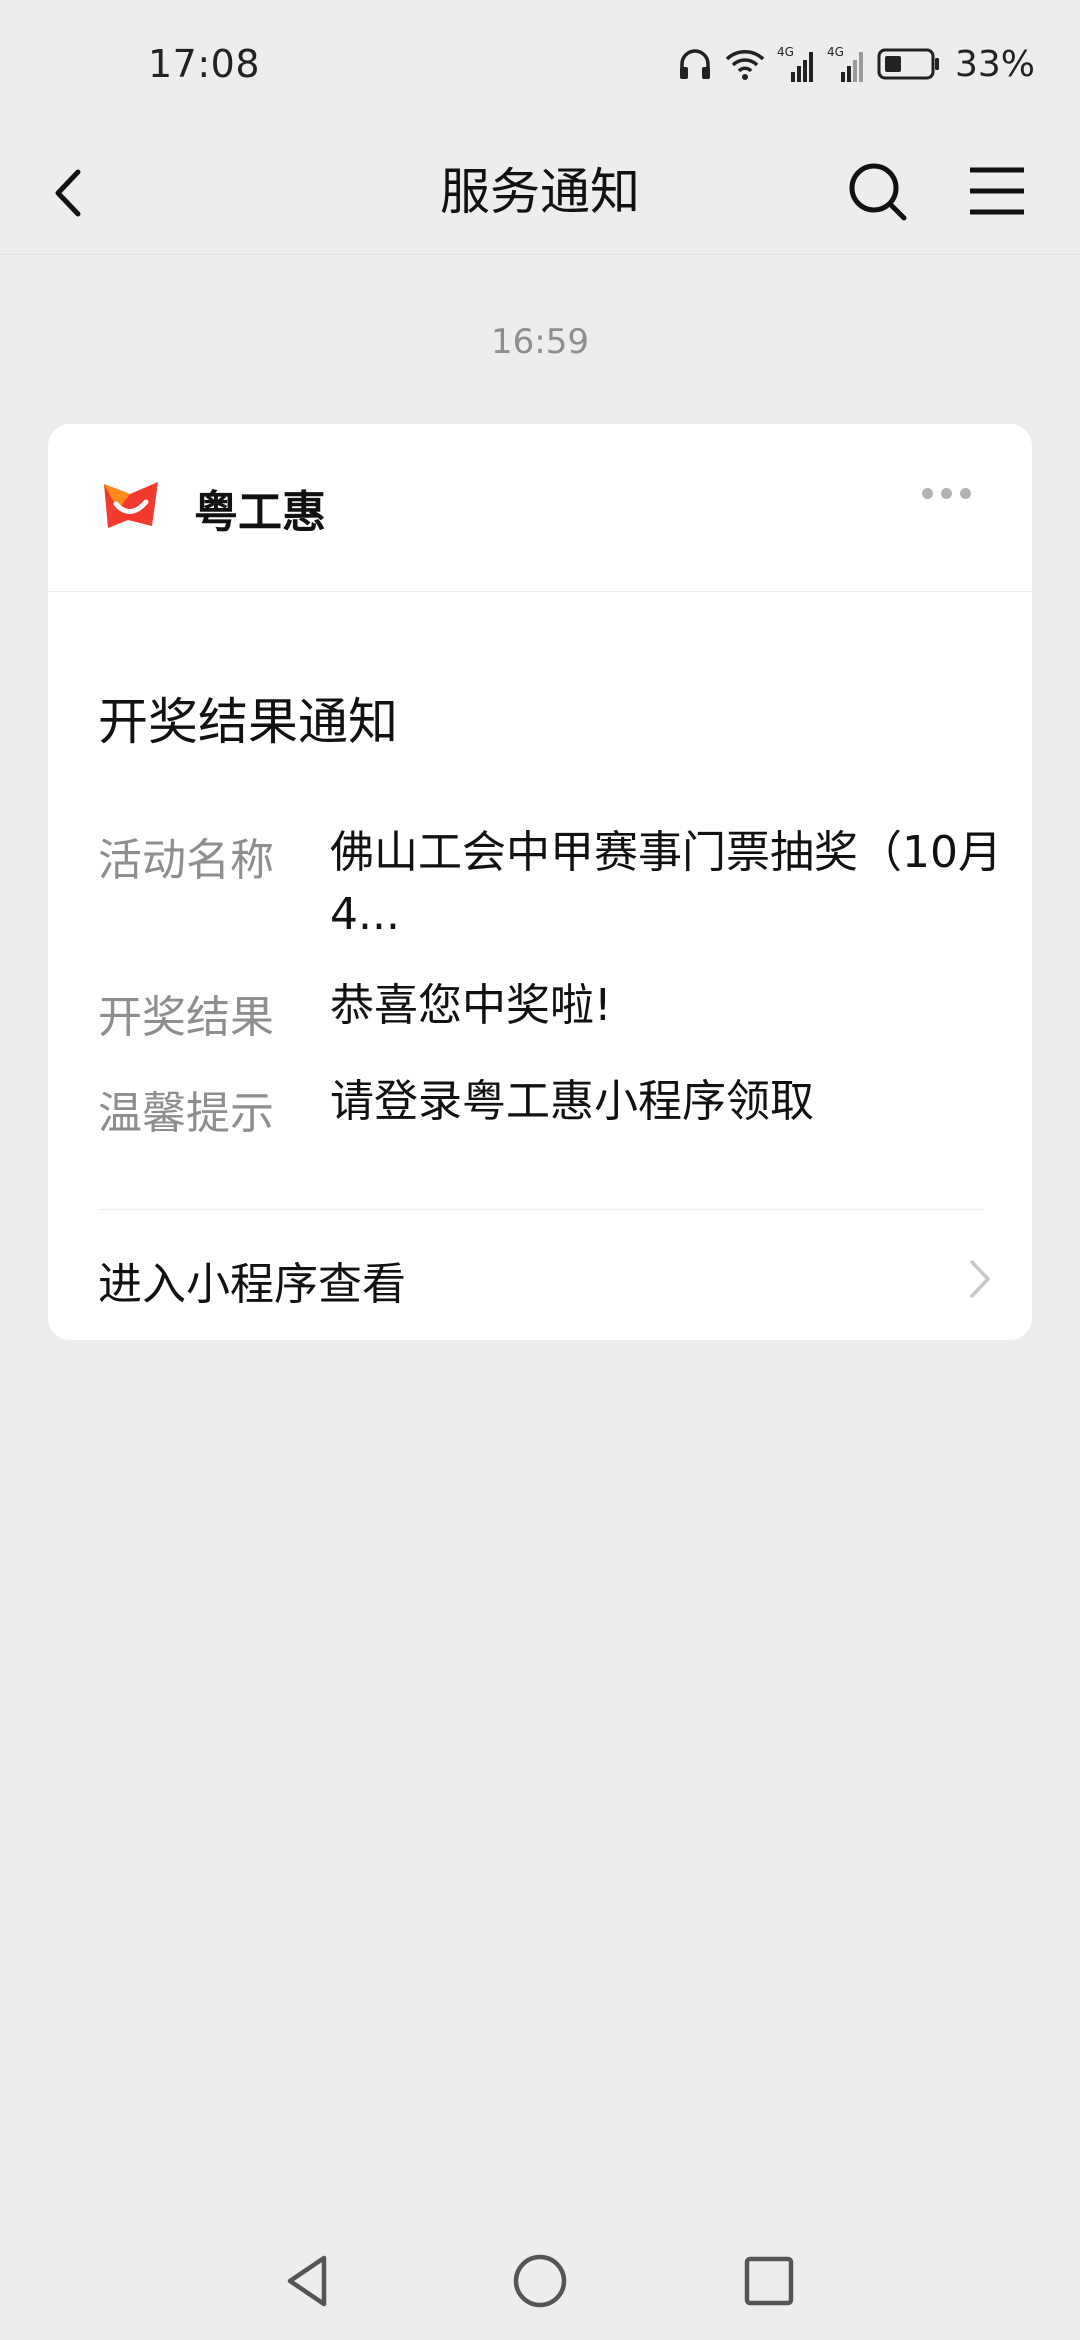  What do you see at coordinates (540, 1275) in the screenshot?
I see `open-mini-program-button: 进入小程序查看` at bounding box center [540, 1275].